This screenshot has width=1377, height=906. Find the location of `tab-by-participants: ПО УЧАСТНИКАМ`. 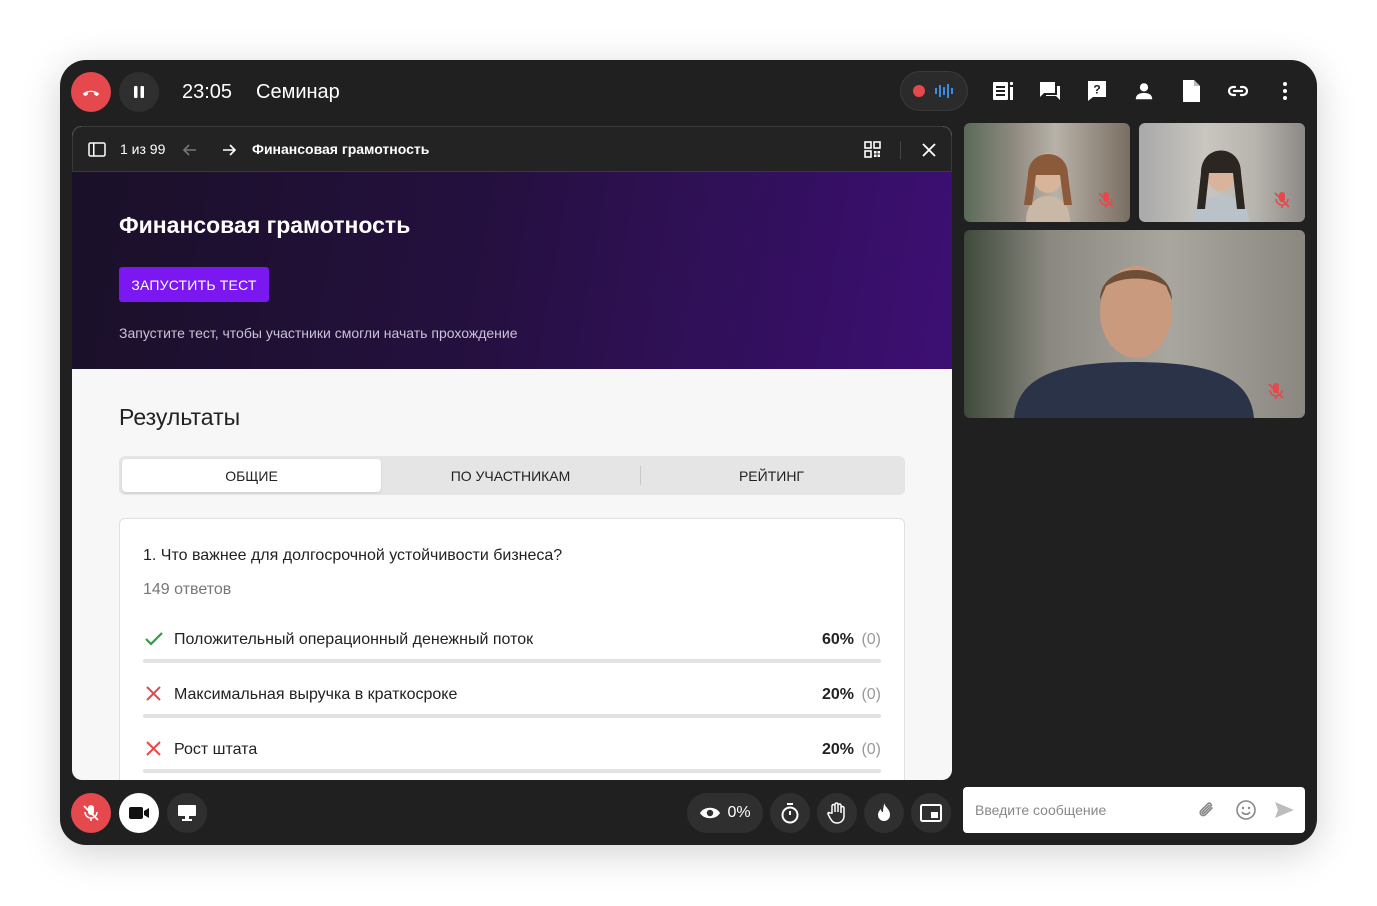

tab-by-participants: ПО УЧАСТНИКАМ is located at coordinates (510, 475).